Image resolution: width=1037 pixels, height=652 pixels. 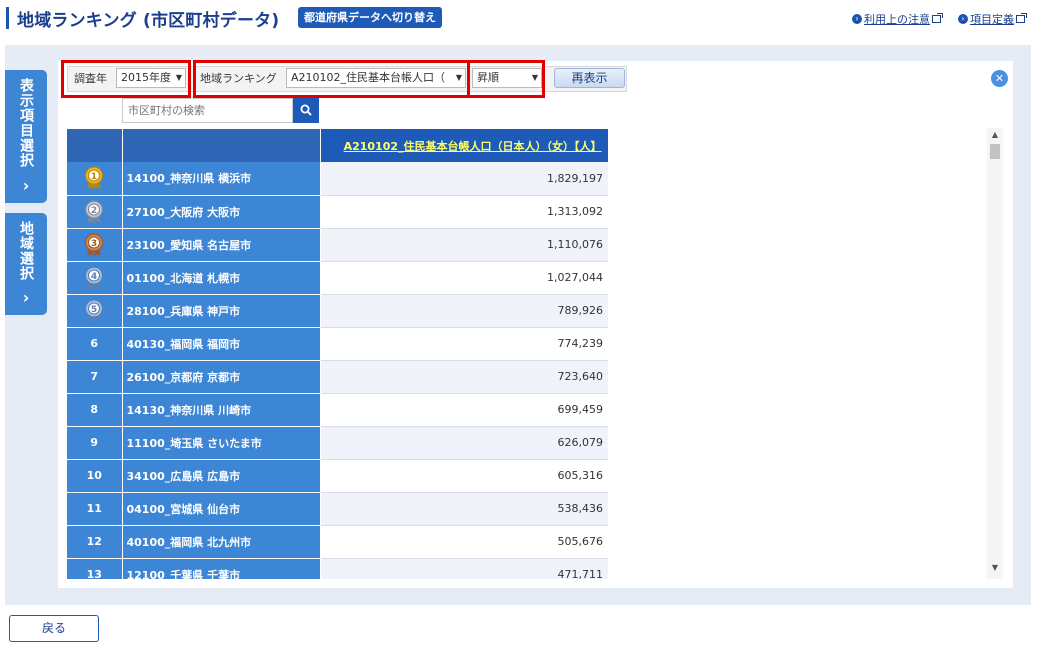 I want to click on table-row: 13 12100_千葉県 千葉市 471,711, so click(x=337, y=568).